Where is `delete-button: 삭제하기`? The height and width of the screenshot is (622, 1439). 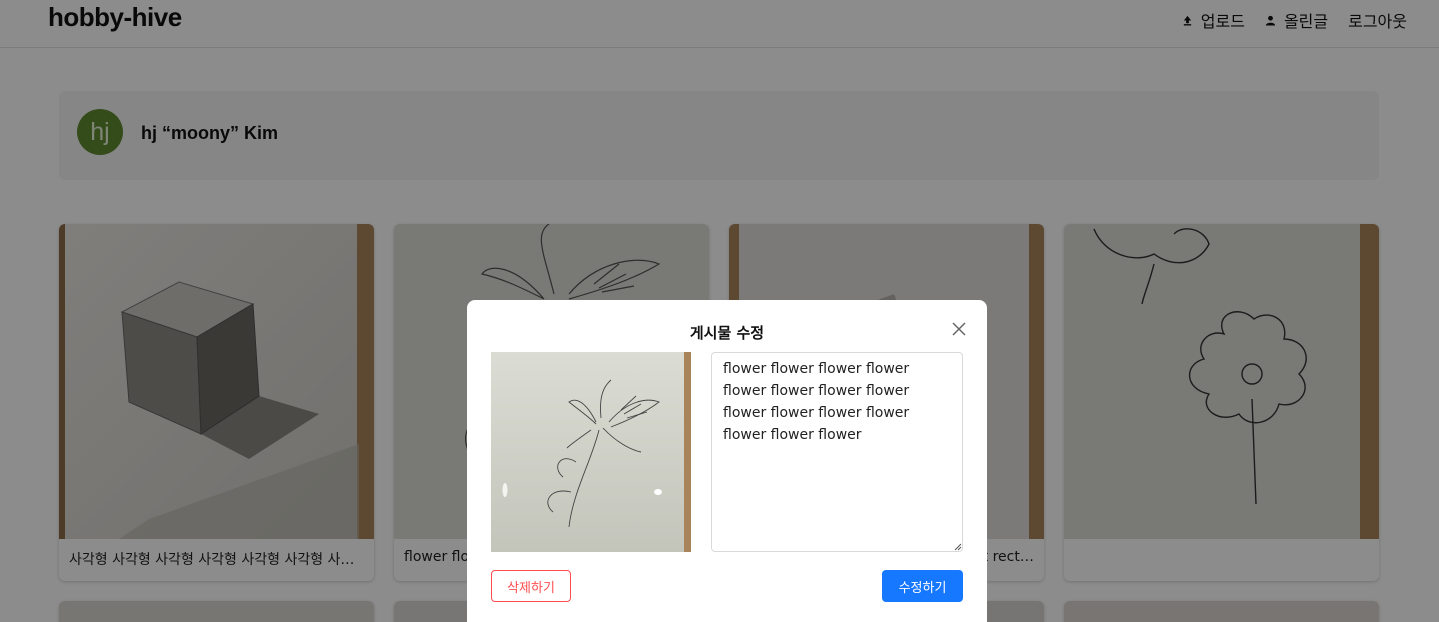 delete-button: 삭제하기 is located at coordinates (531, 586).